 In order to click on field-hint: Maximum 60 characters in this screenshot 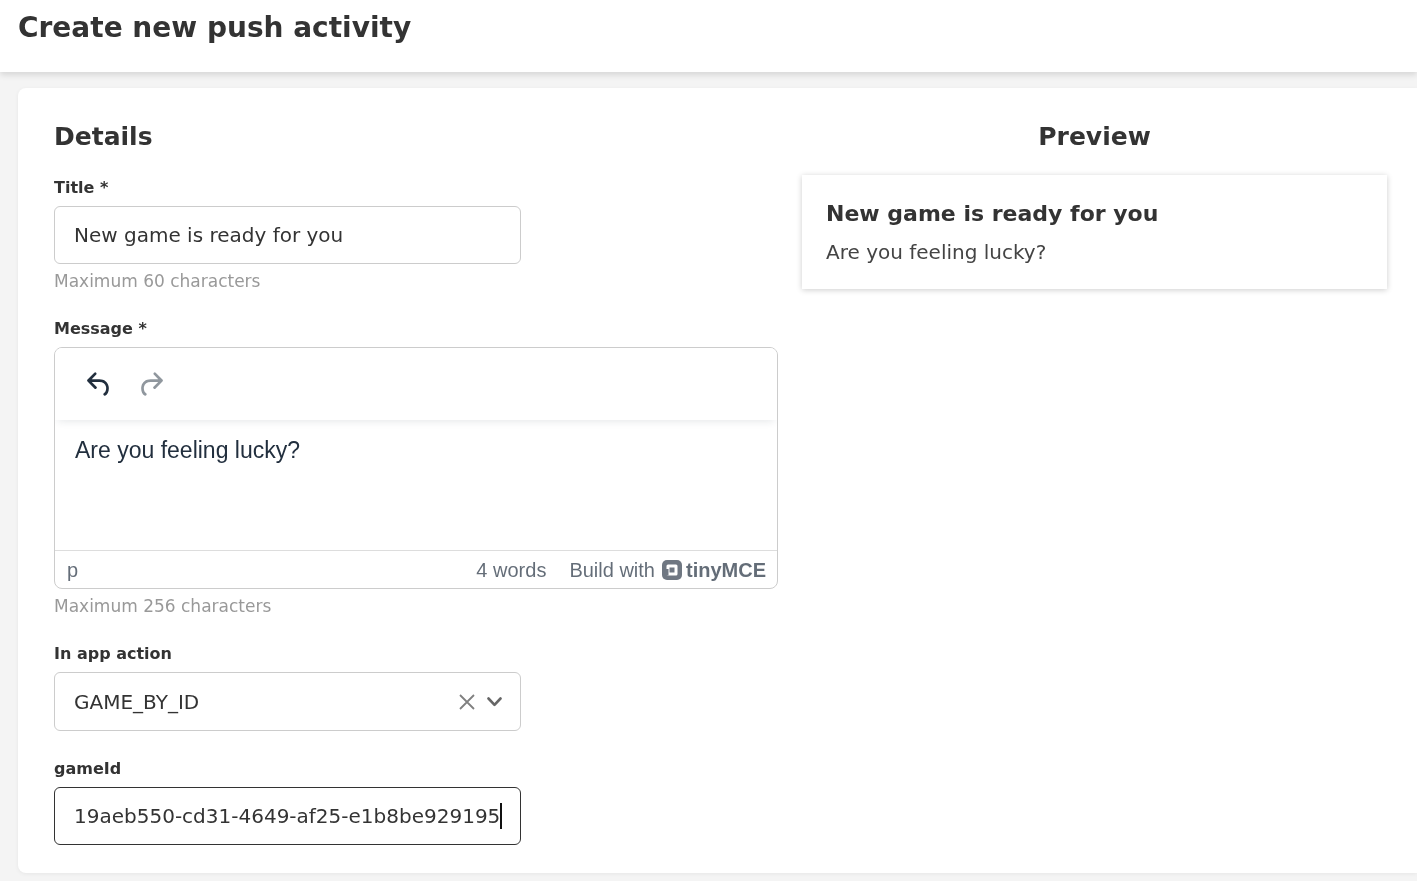, I will do `click(157, 281)`.